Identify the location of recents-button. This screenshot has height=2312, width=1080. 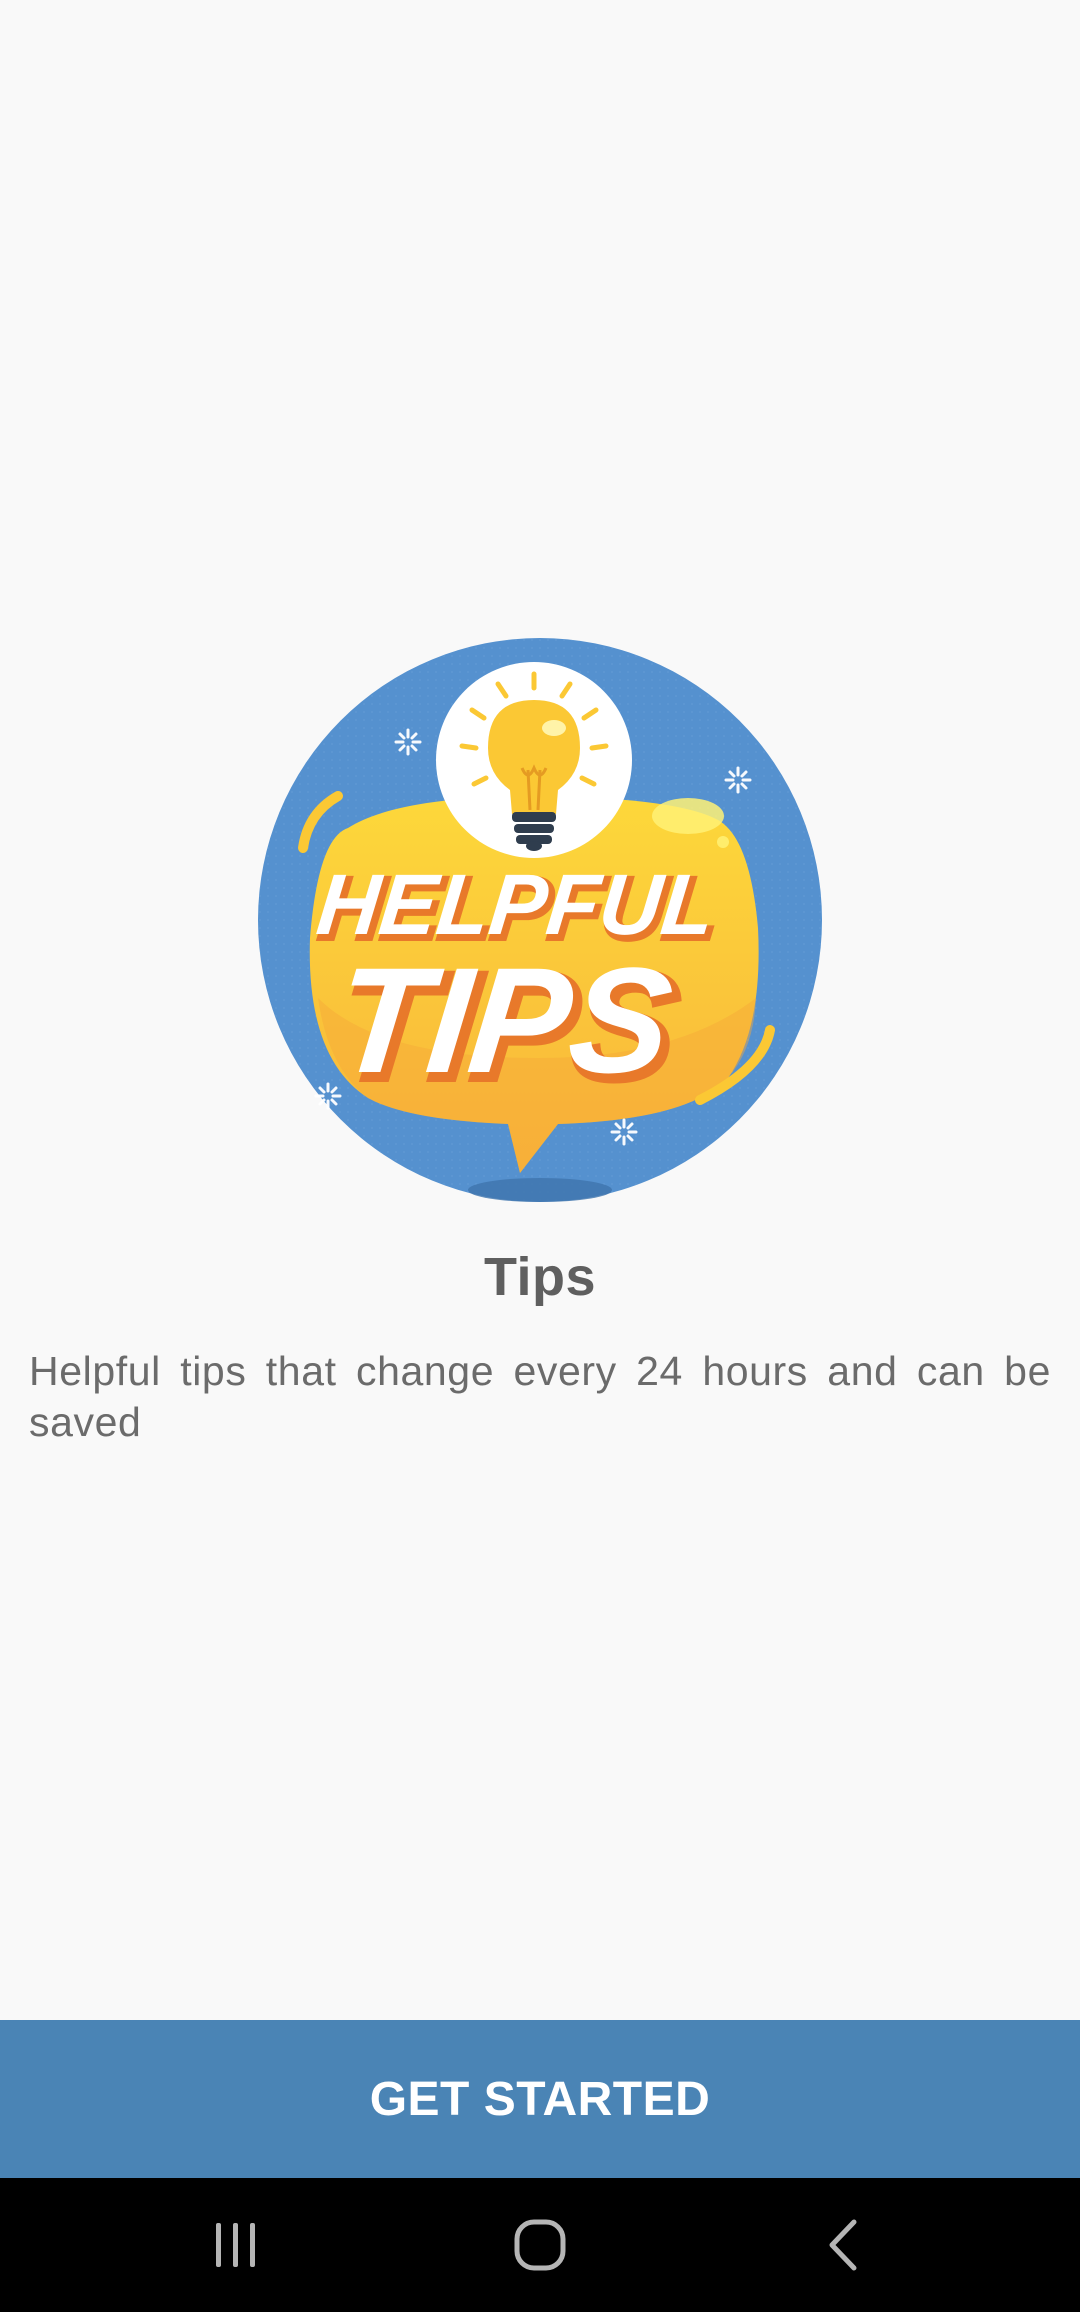
(236, 2245).